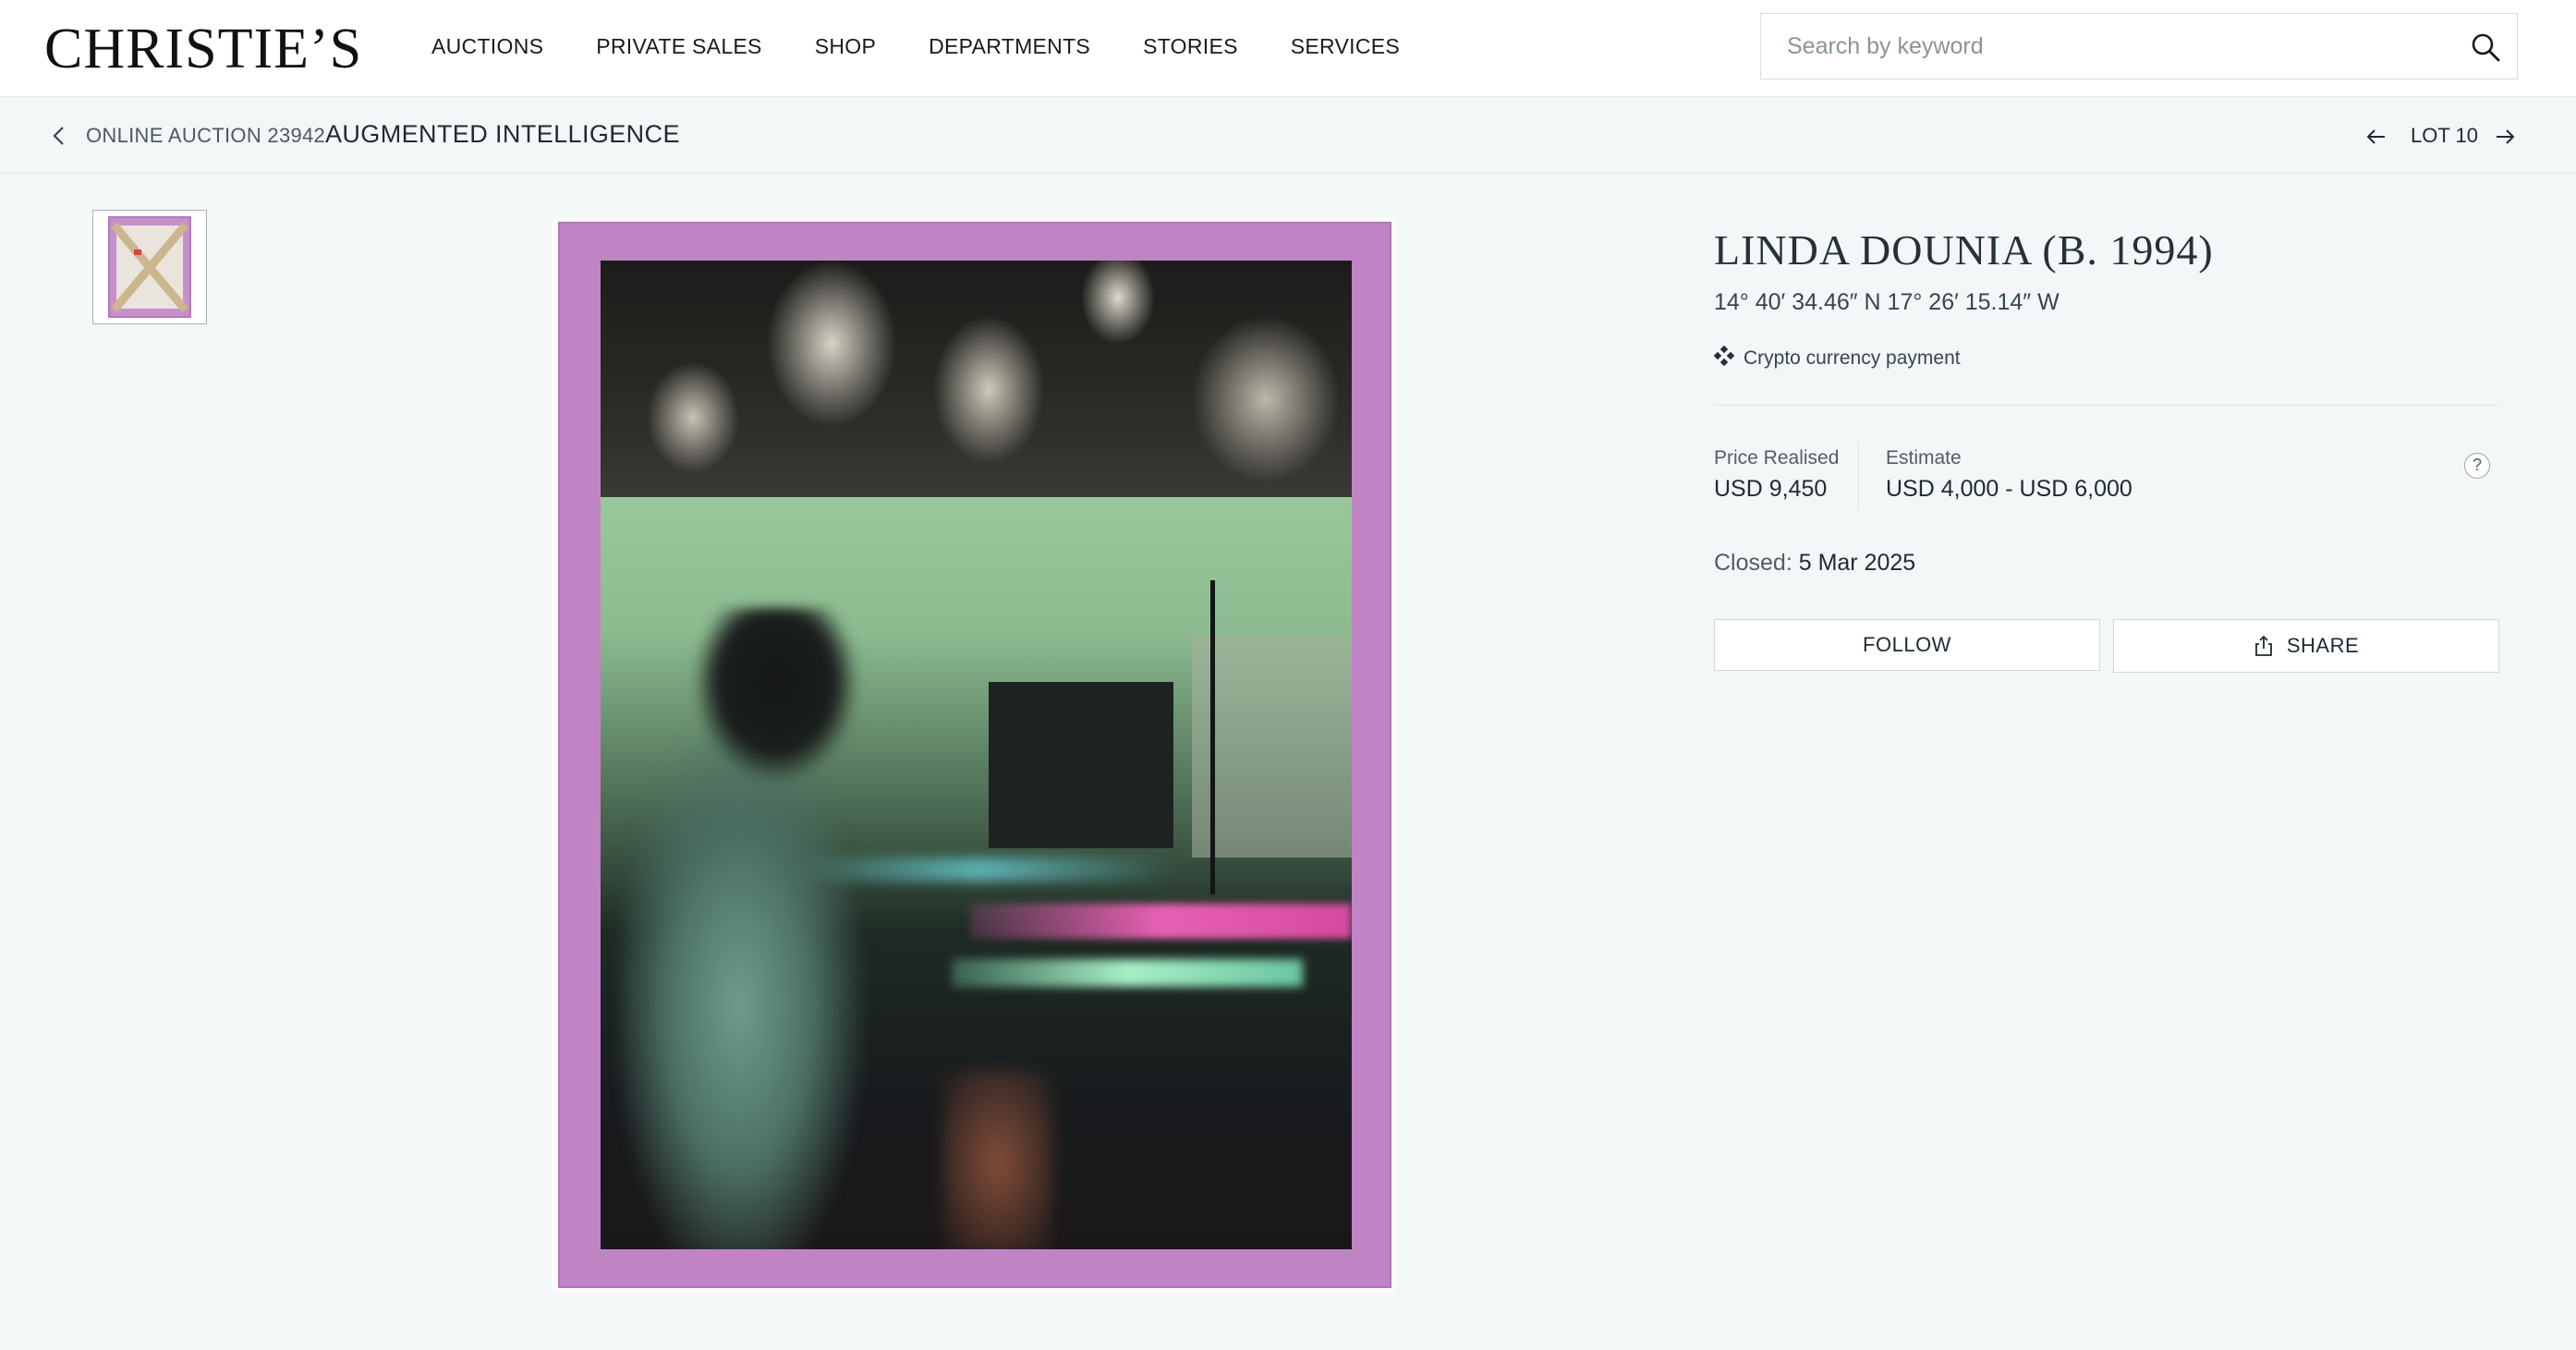  What do you see at coordinates (1724, 356) in the screenshot?
I see `crypto-icon` at bounding box center [1724, 356].